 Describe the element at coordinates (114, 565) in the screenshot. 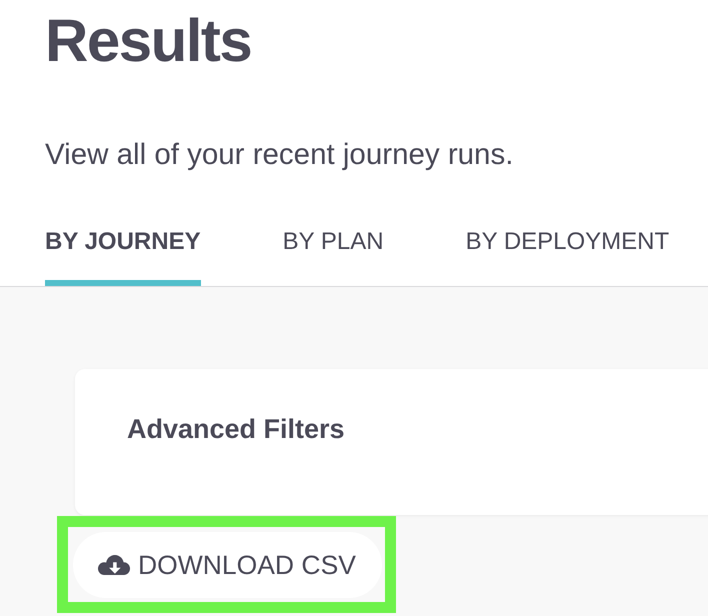

I see `cloud-download-icon` at that location.